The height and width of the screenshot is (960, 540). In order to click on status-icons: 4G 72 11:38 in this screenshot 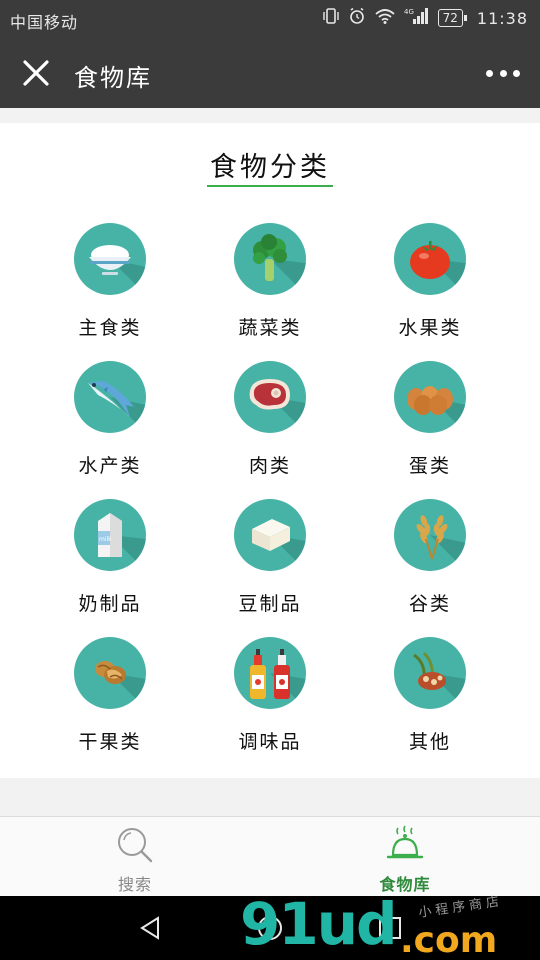, I will do `click(425, 18)`.